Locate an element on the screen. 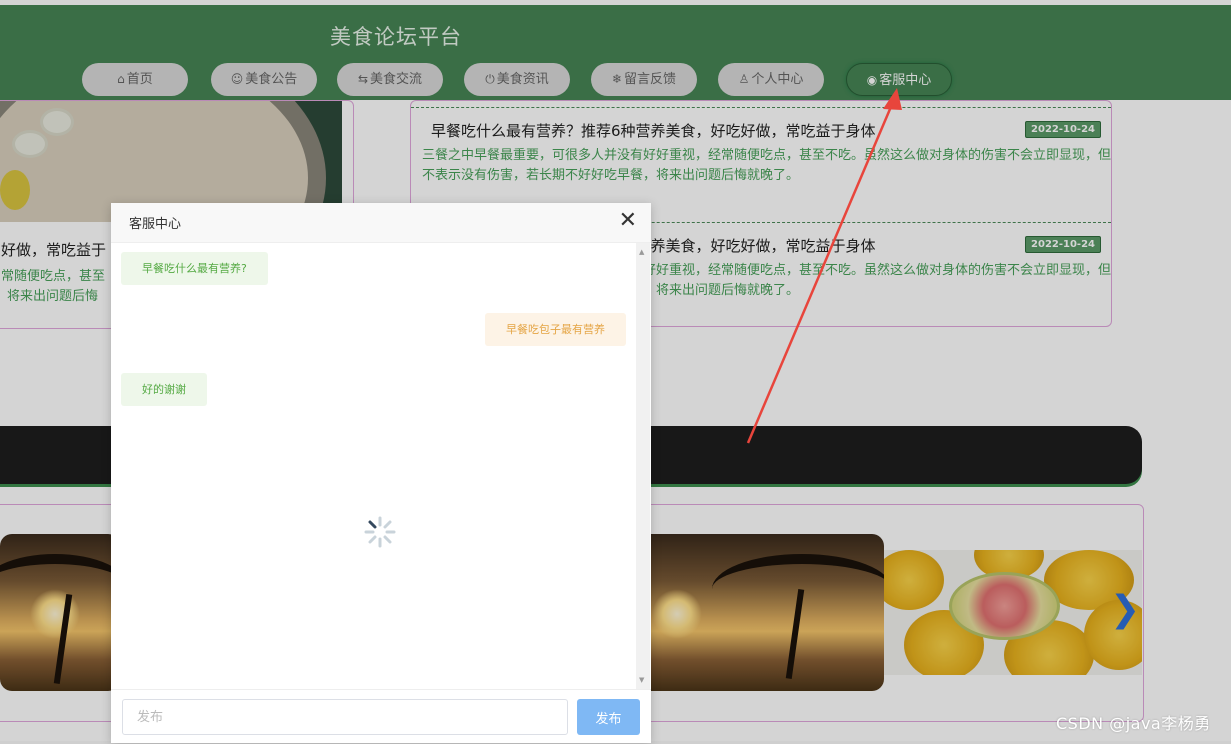  message-scrollbar: ▲ ▼ is located at coordinates (643, 466).